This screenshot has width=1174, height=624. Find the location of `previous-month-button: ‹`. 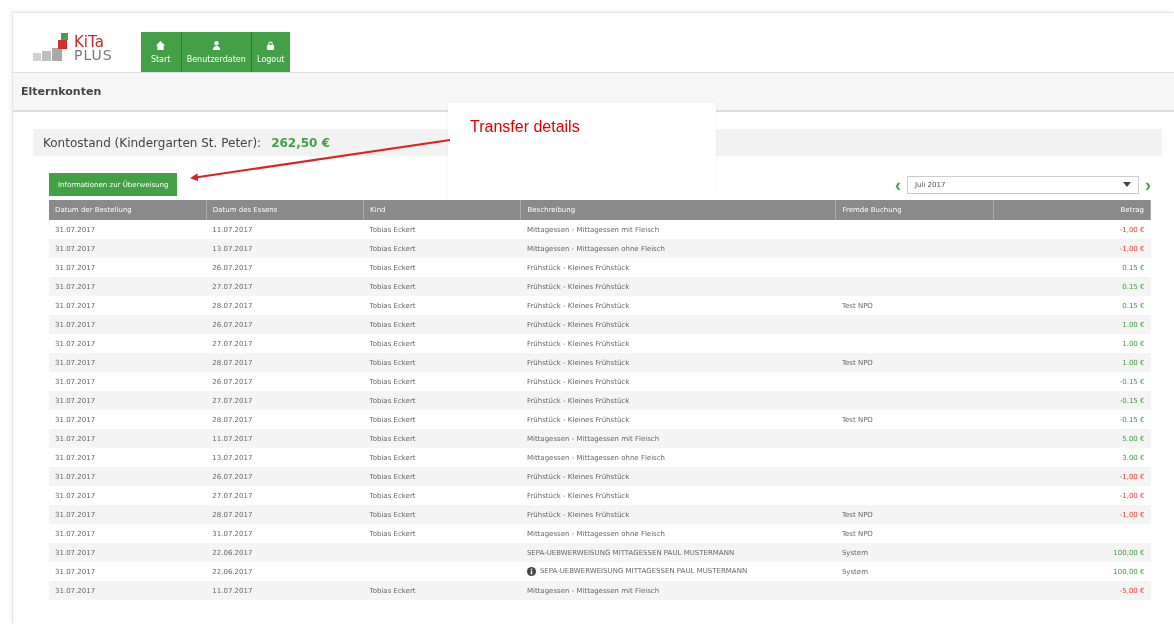

previous-month-button: ‹ is located at coordinates (898, 184).